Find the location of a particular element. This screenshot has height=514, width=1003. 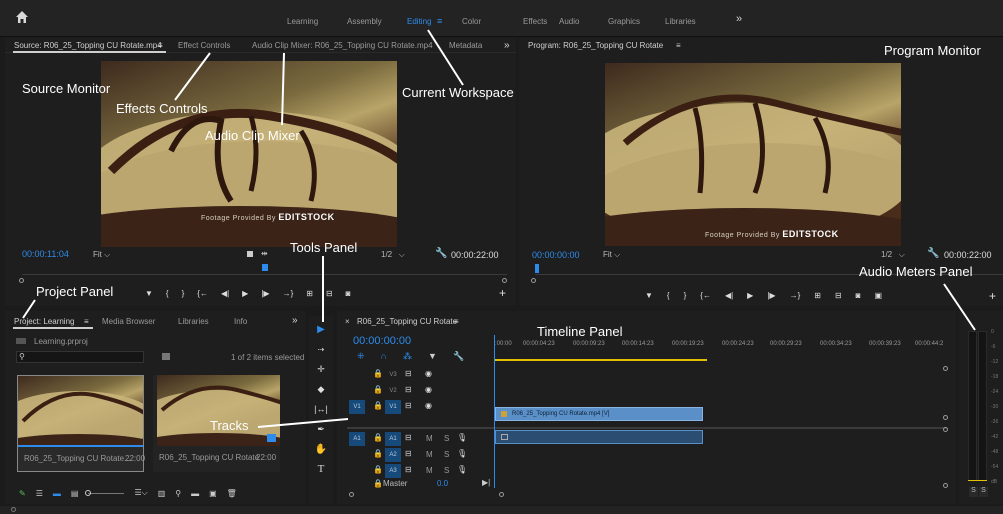

settings-icon is located at coordinates (250, 254).